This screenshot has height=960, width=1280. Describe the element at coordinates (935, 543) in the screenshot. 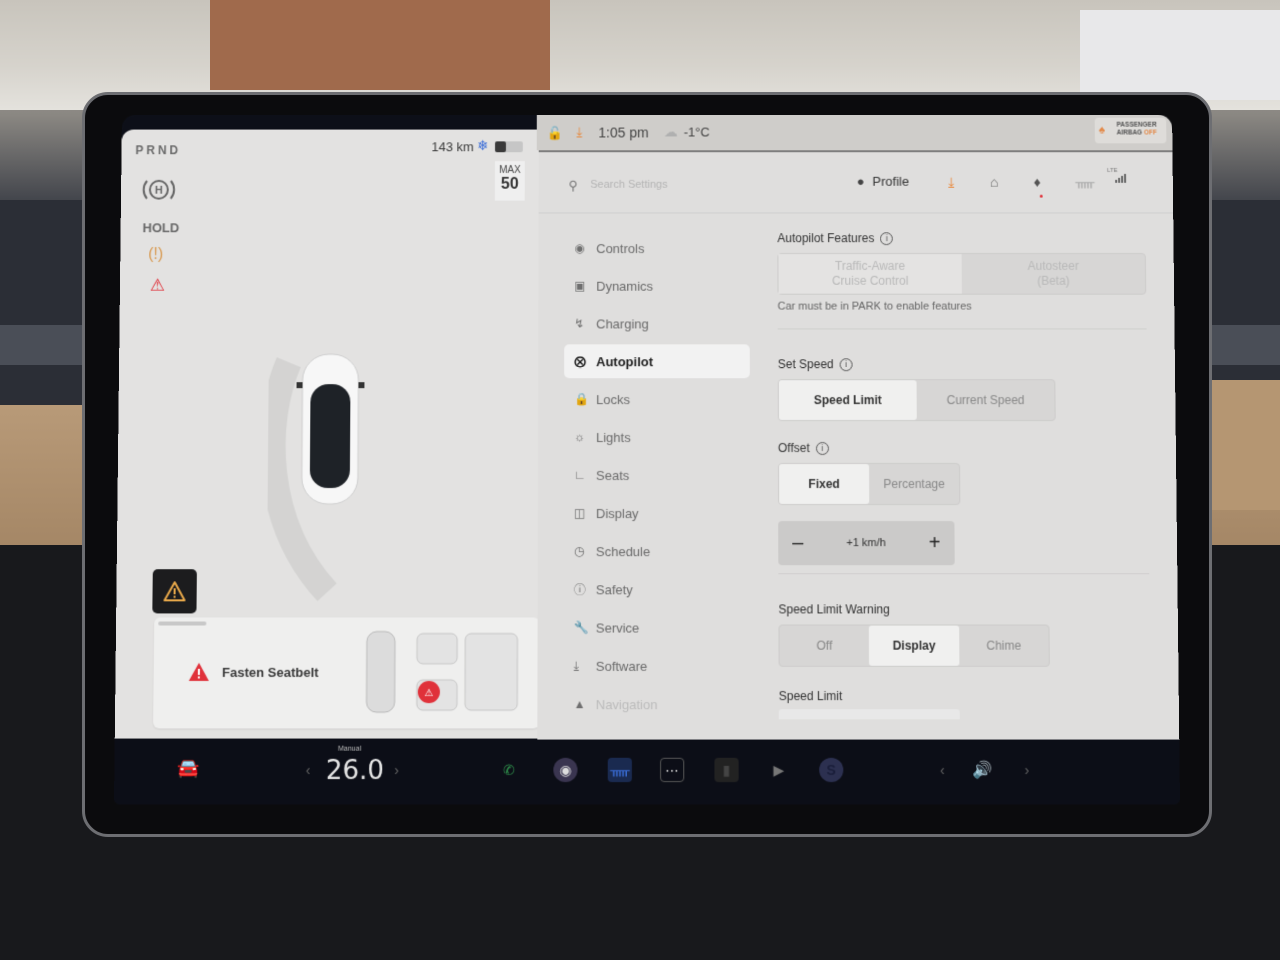

I see `increase-button: +` at that location.